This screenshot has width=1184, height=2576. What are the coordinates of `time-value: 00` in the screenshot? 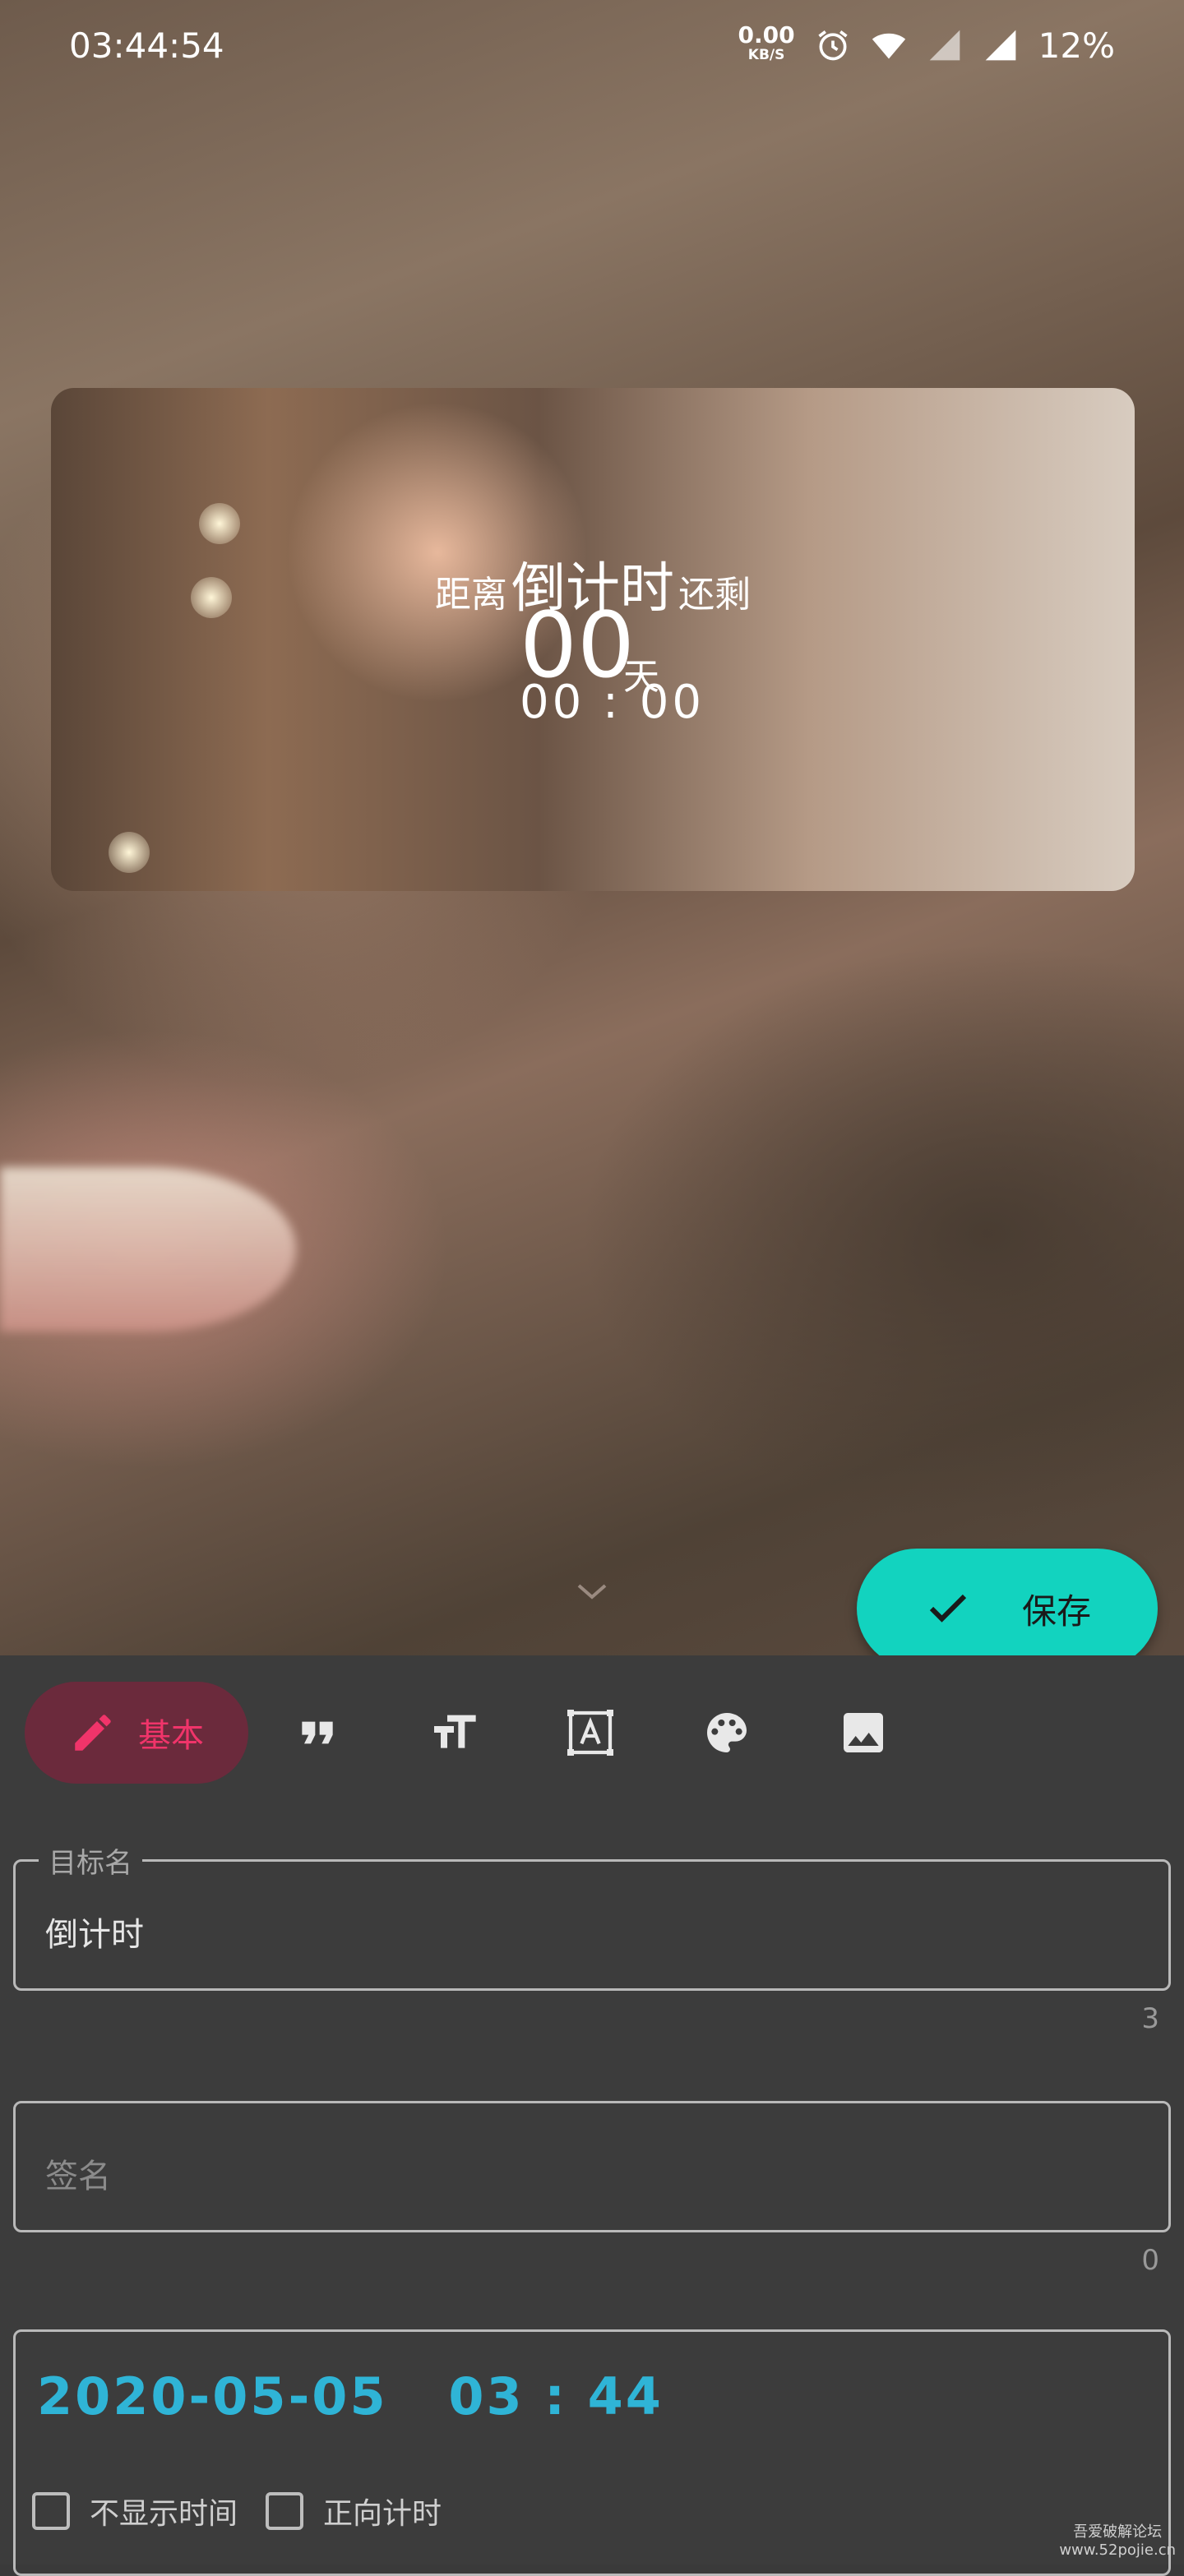 It's located at (612, 703).